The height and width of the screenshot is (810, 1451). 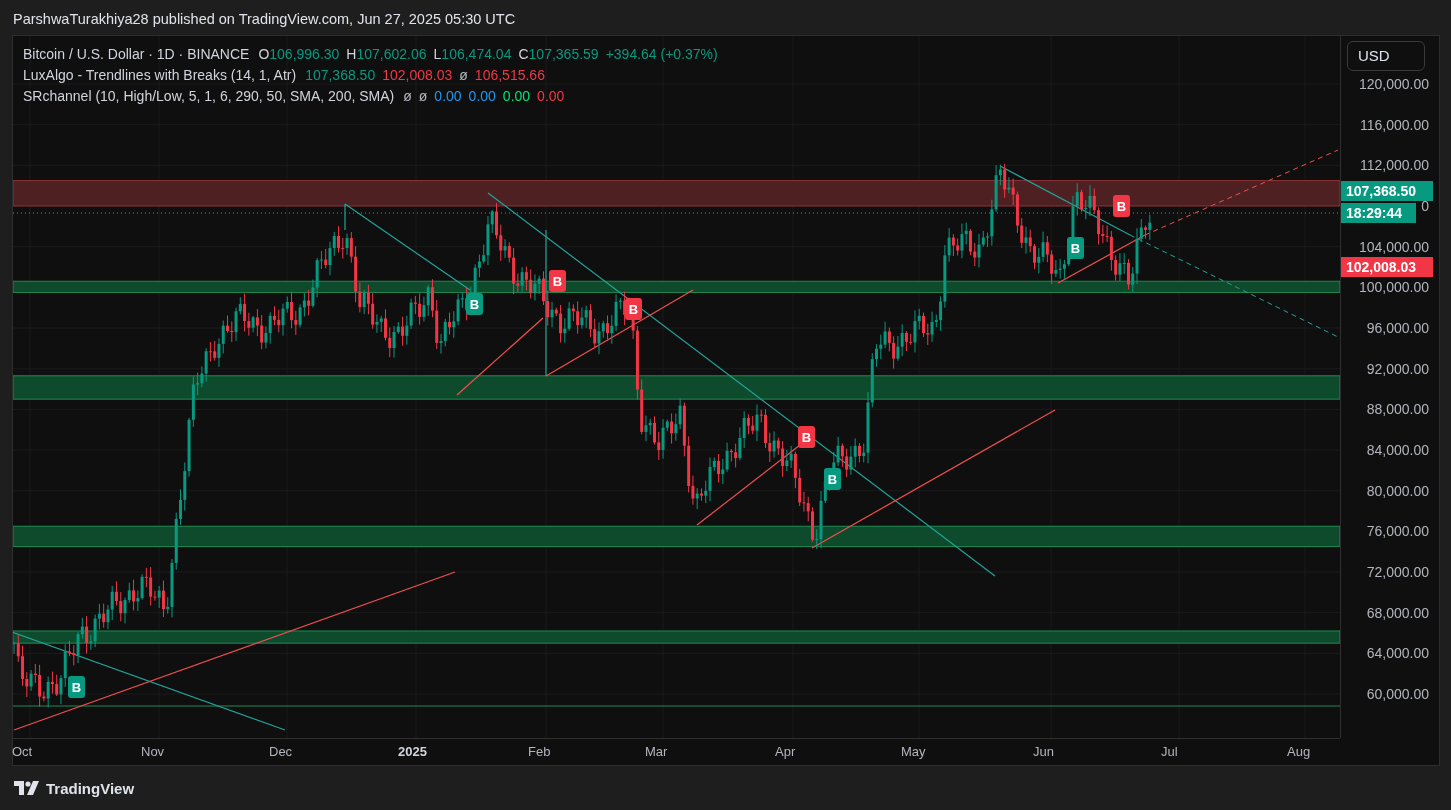 What do you see at coordinates (1393, 287) in the screenshot?
I see `price-tick: 100,000.00` at bounding box center [1393, 287].